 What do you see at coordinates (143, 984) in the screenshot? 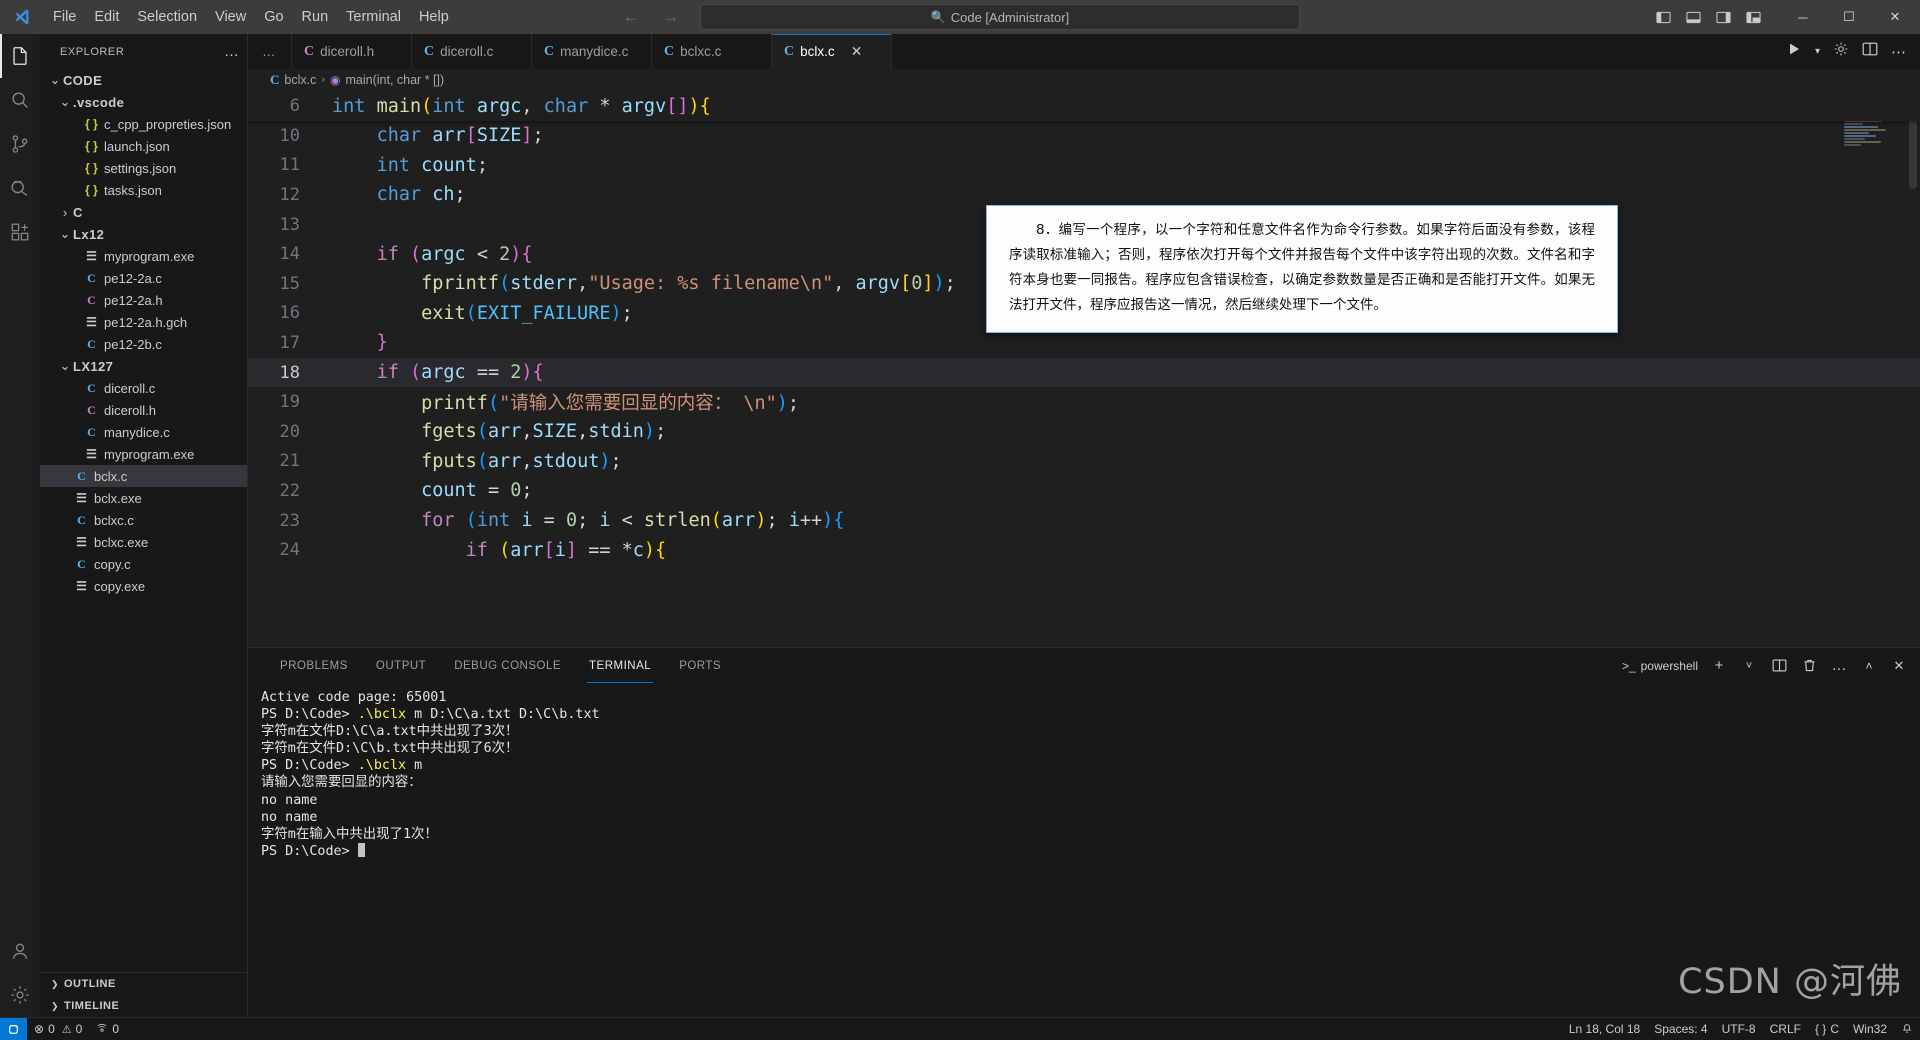
I see `sidebar-section-outline: ❯ OUTLINE` at bounding box center [143, 984].